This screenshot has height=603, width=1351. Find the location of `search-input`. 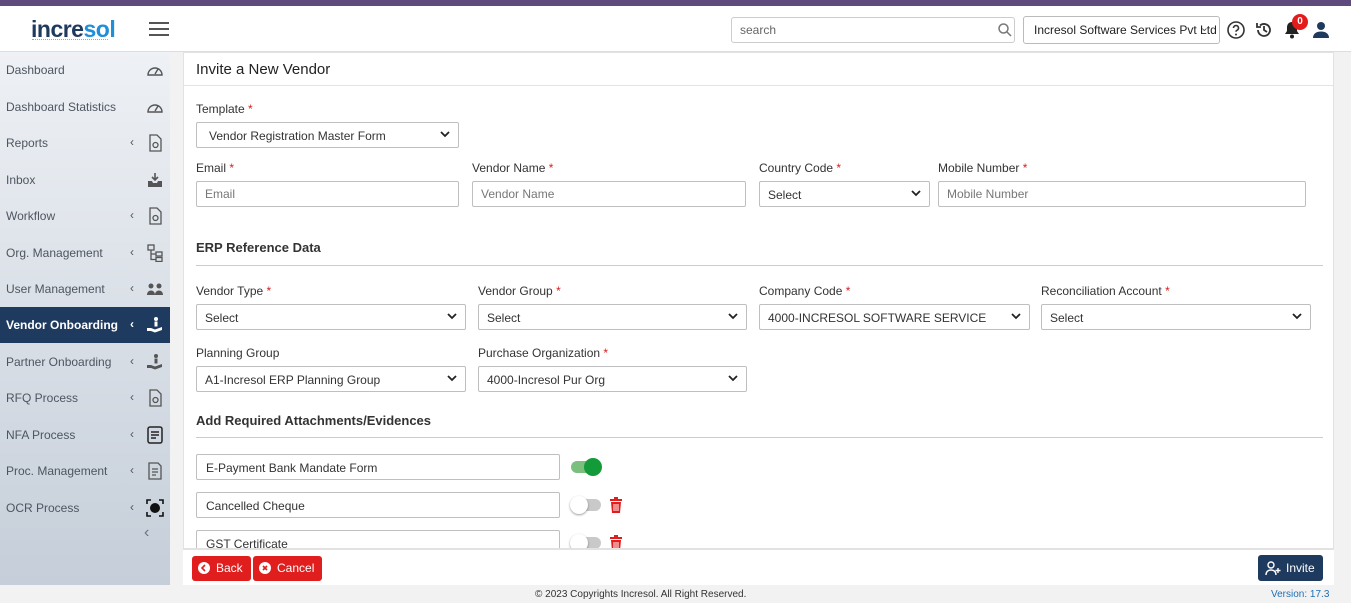

search-input is located at coordinates (873, 30).